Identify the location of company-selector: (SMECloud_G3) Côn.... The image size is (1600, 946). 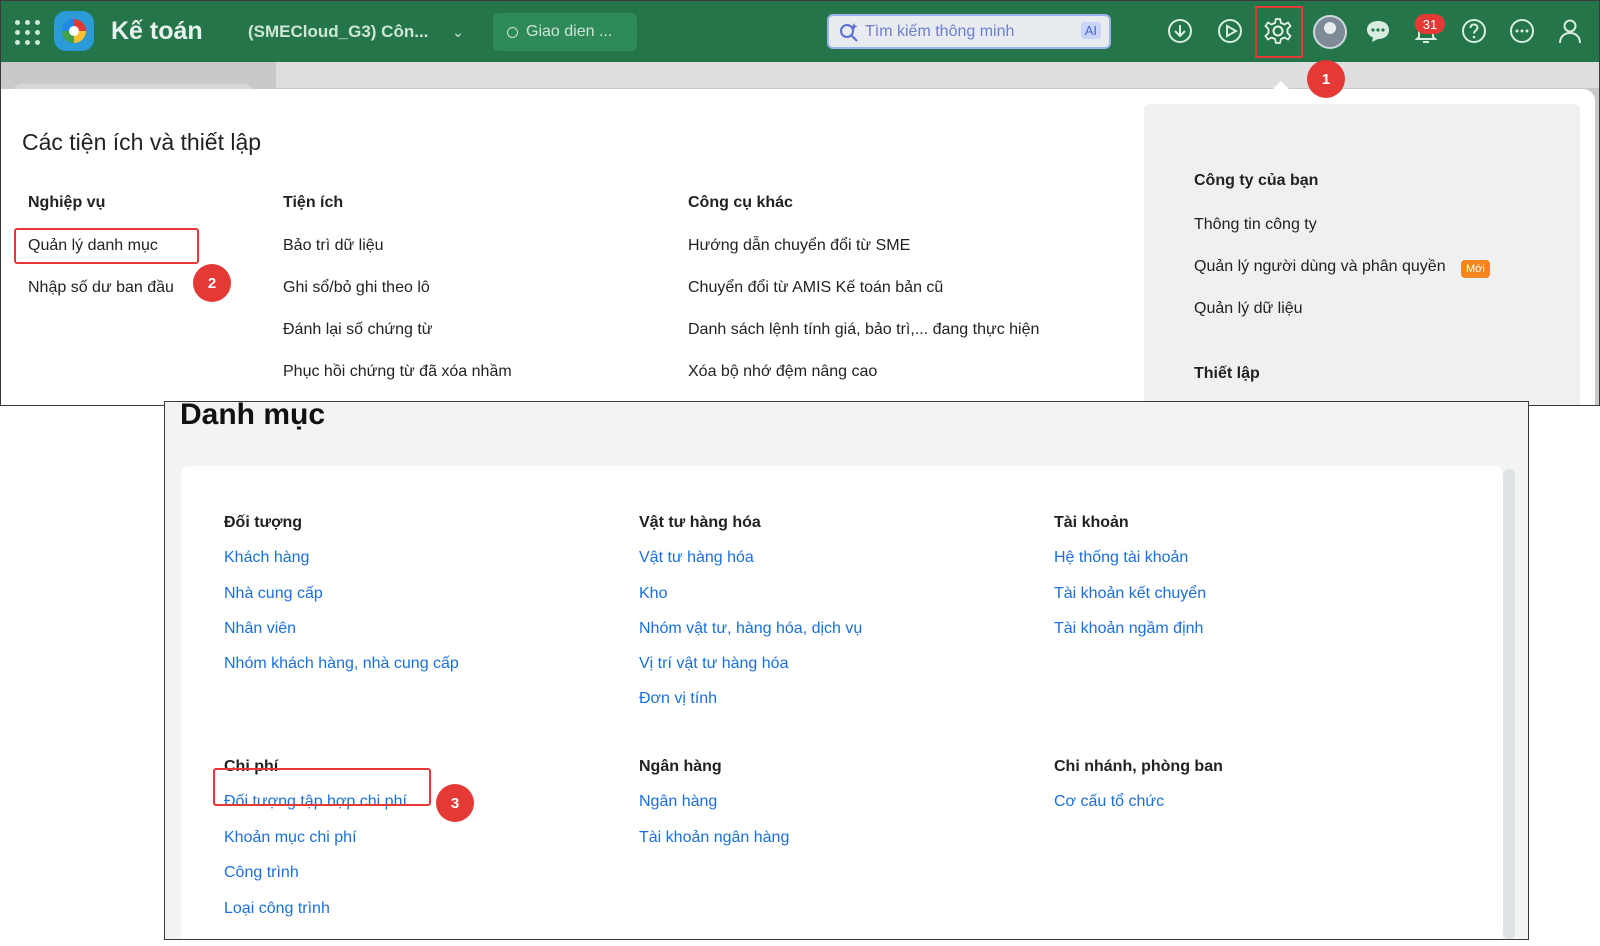
(338, 32).